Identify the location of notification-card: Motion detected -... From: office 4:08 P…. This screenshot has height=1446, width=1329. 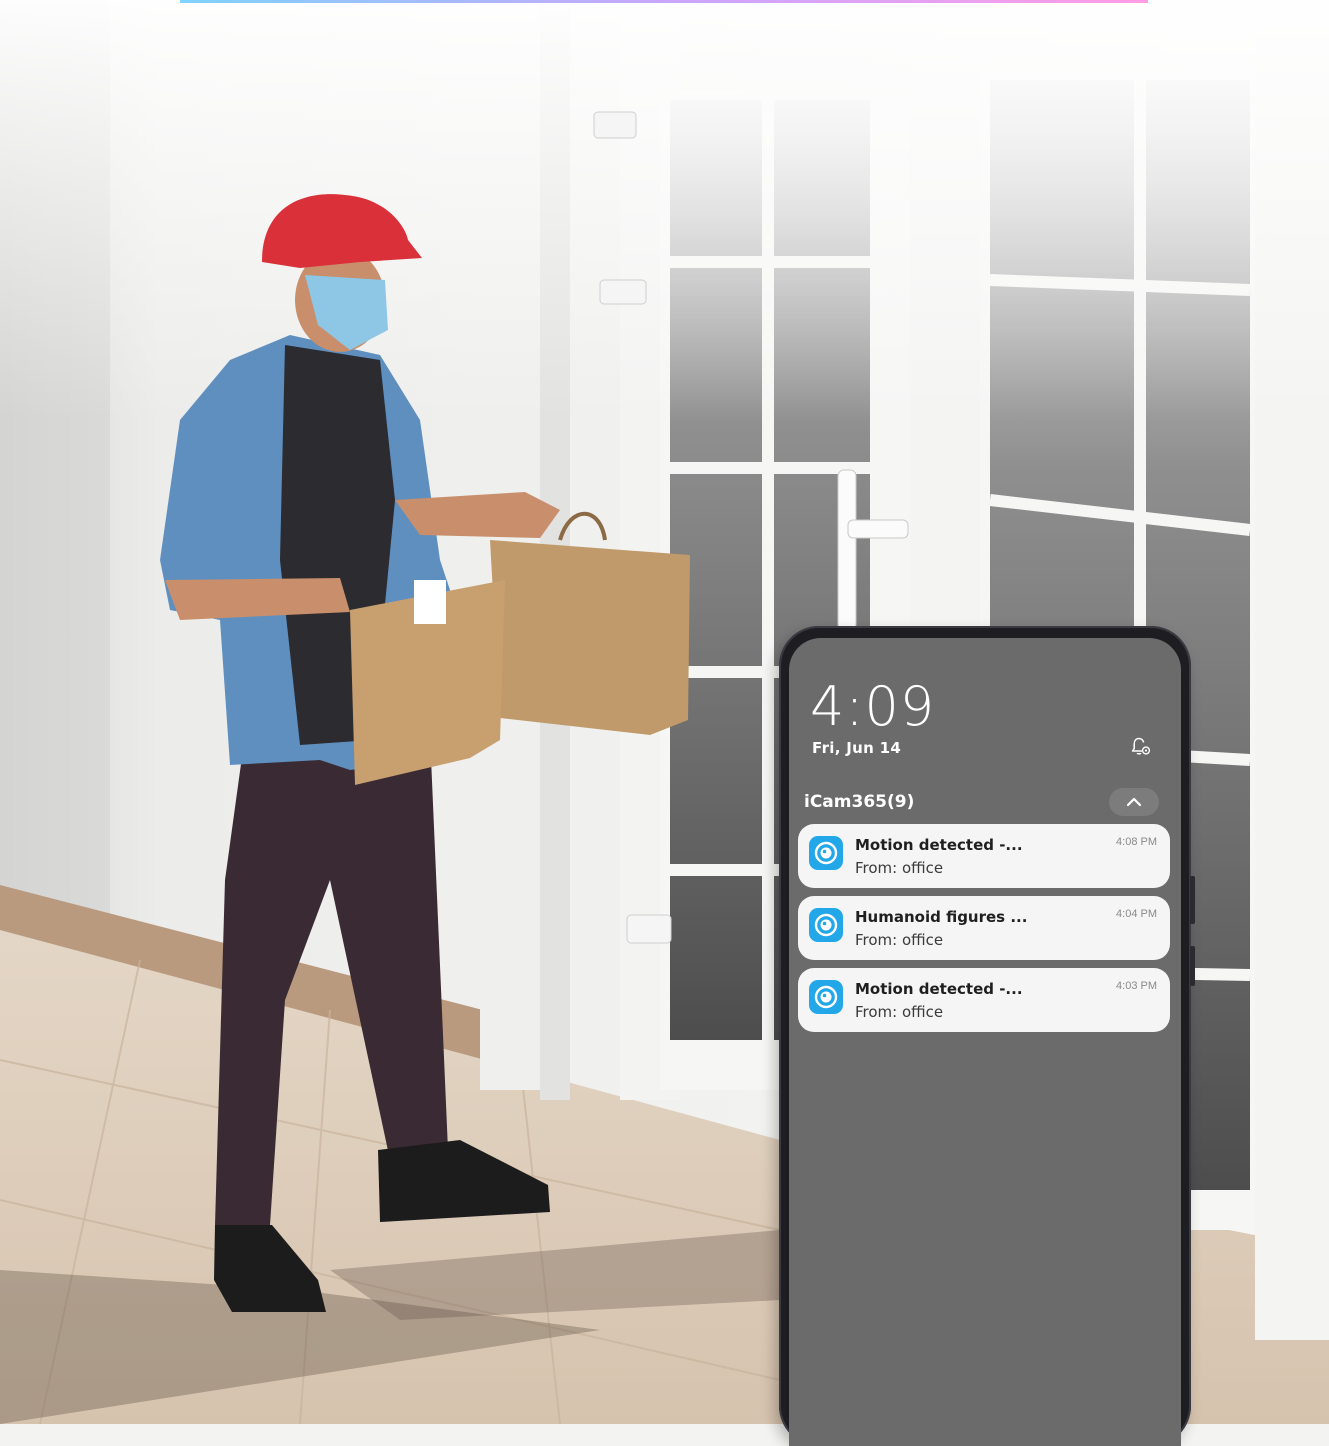
(984, 856).